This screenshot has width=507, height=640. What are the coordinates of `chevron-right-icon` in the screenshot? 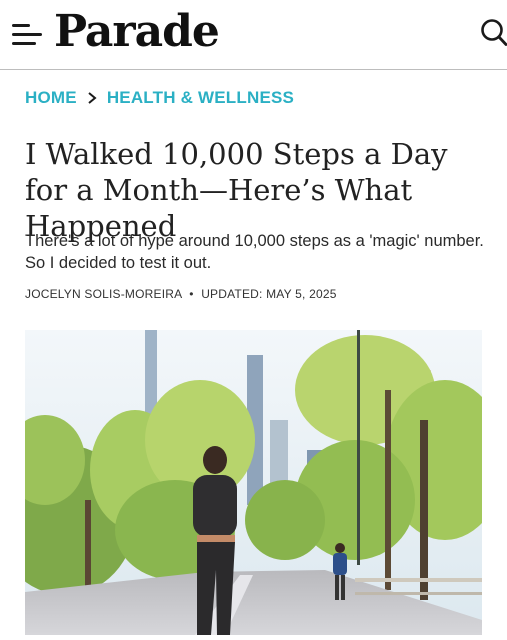 It's located at (92, 98).